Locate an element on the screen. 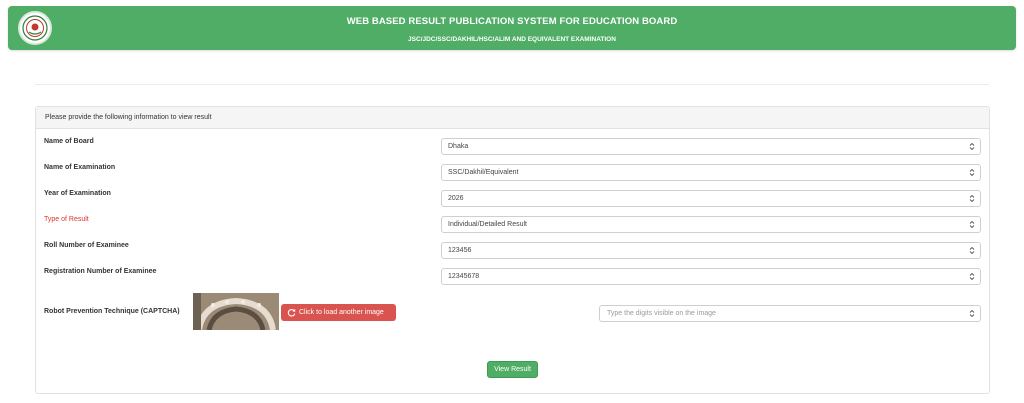  divider is located at coordinates (512, 84).